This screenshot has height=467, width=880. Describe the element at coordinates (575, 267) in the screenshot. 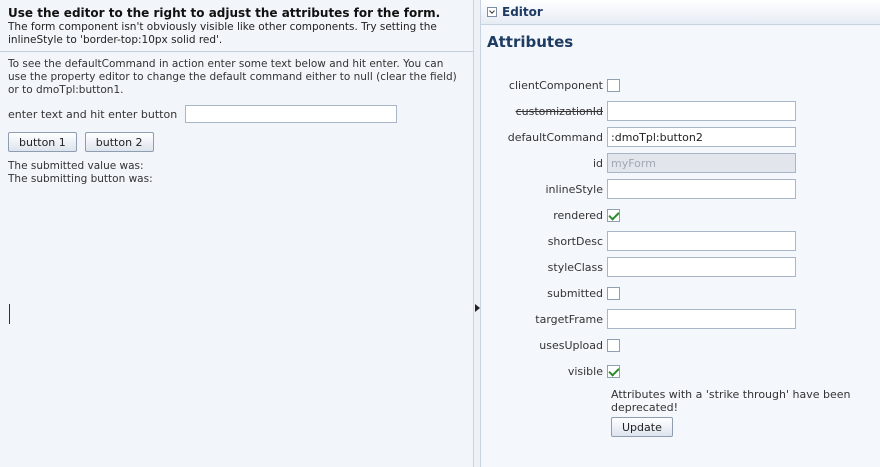

I see `attribute-name: styleClass` at that location.